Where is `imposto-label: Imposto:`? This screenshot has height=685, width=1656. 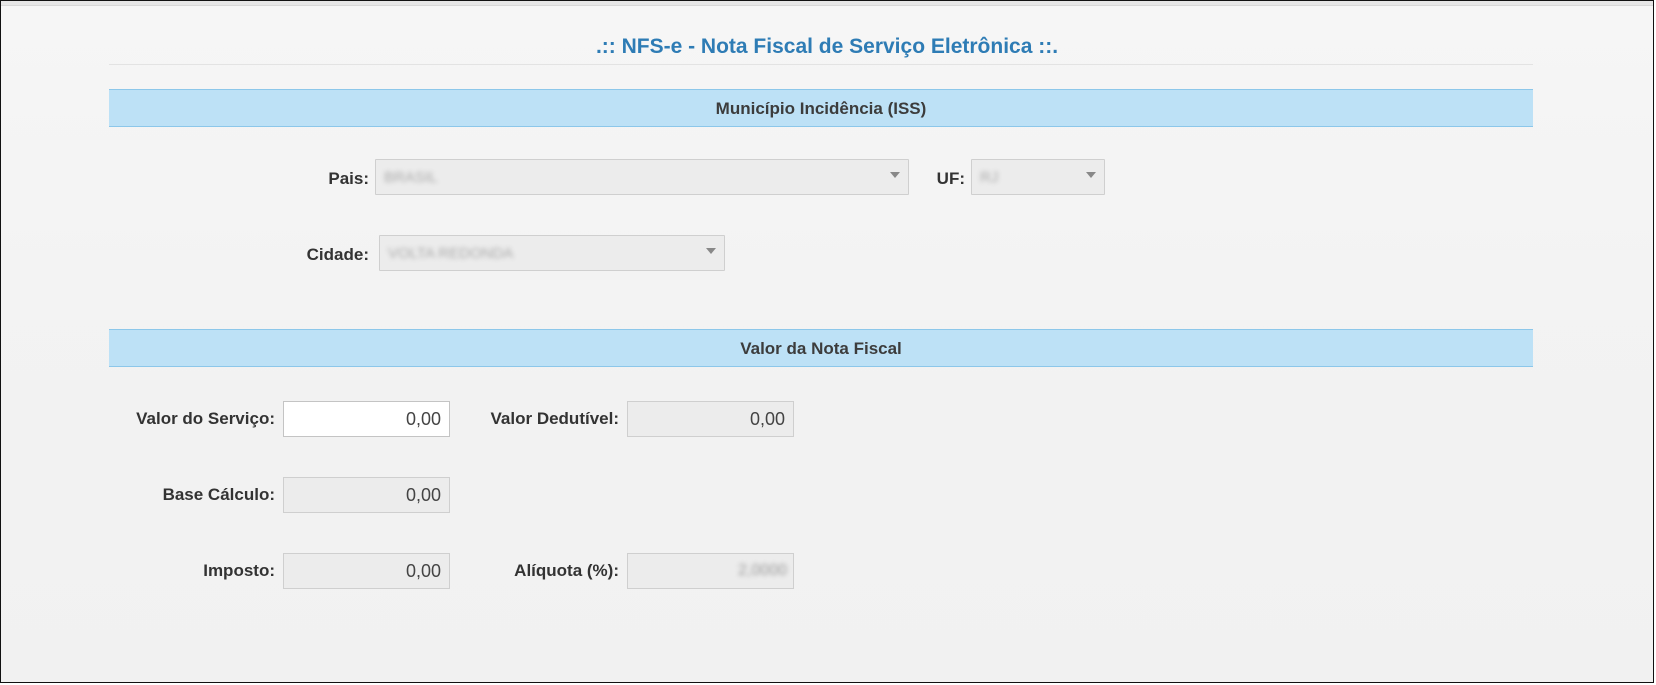
imposto-label: Imposto: is located at coordinates (239, 570).